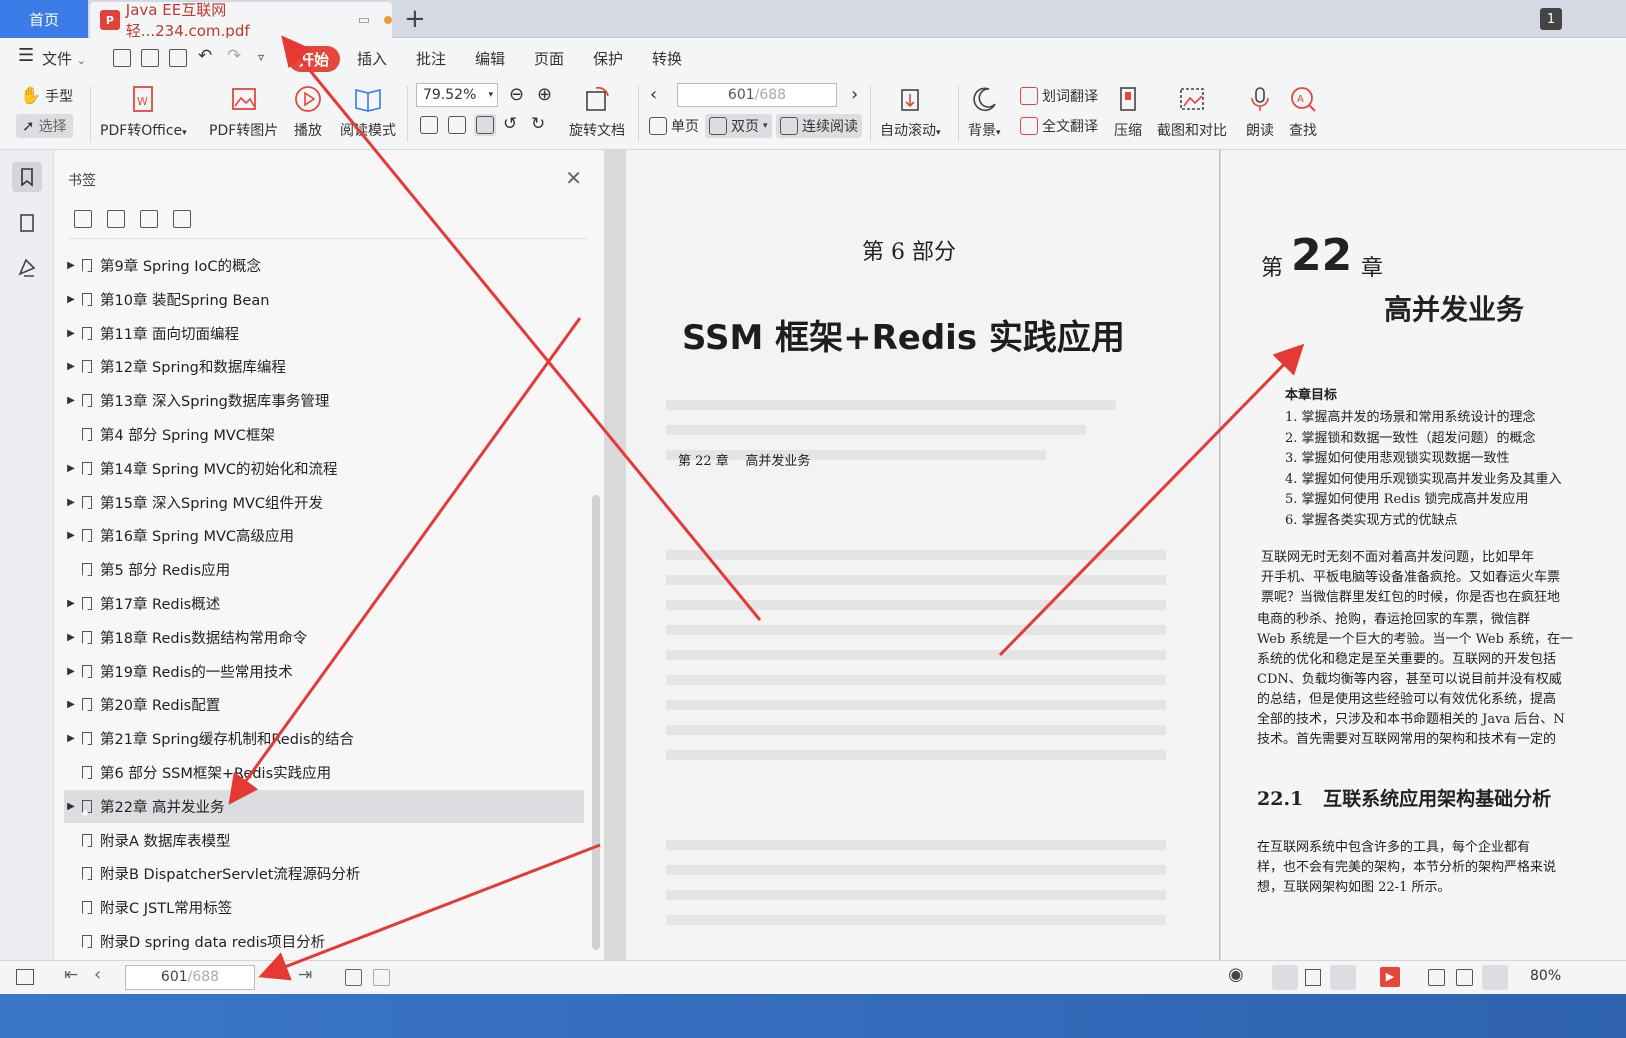 The width and height of the screenshot is (1626, 1038). Describe the element at coordinates (324, 873) in the screenshot. I see `bookmark-item: 附录B DispatcherServlet流程源码分析` at that location.